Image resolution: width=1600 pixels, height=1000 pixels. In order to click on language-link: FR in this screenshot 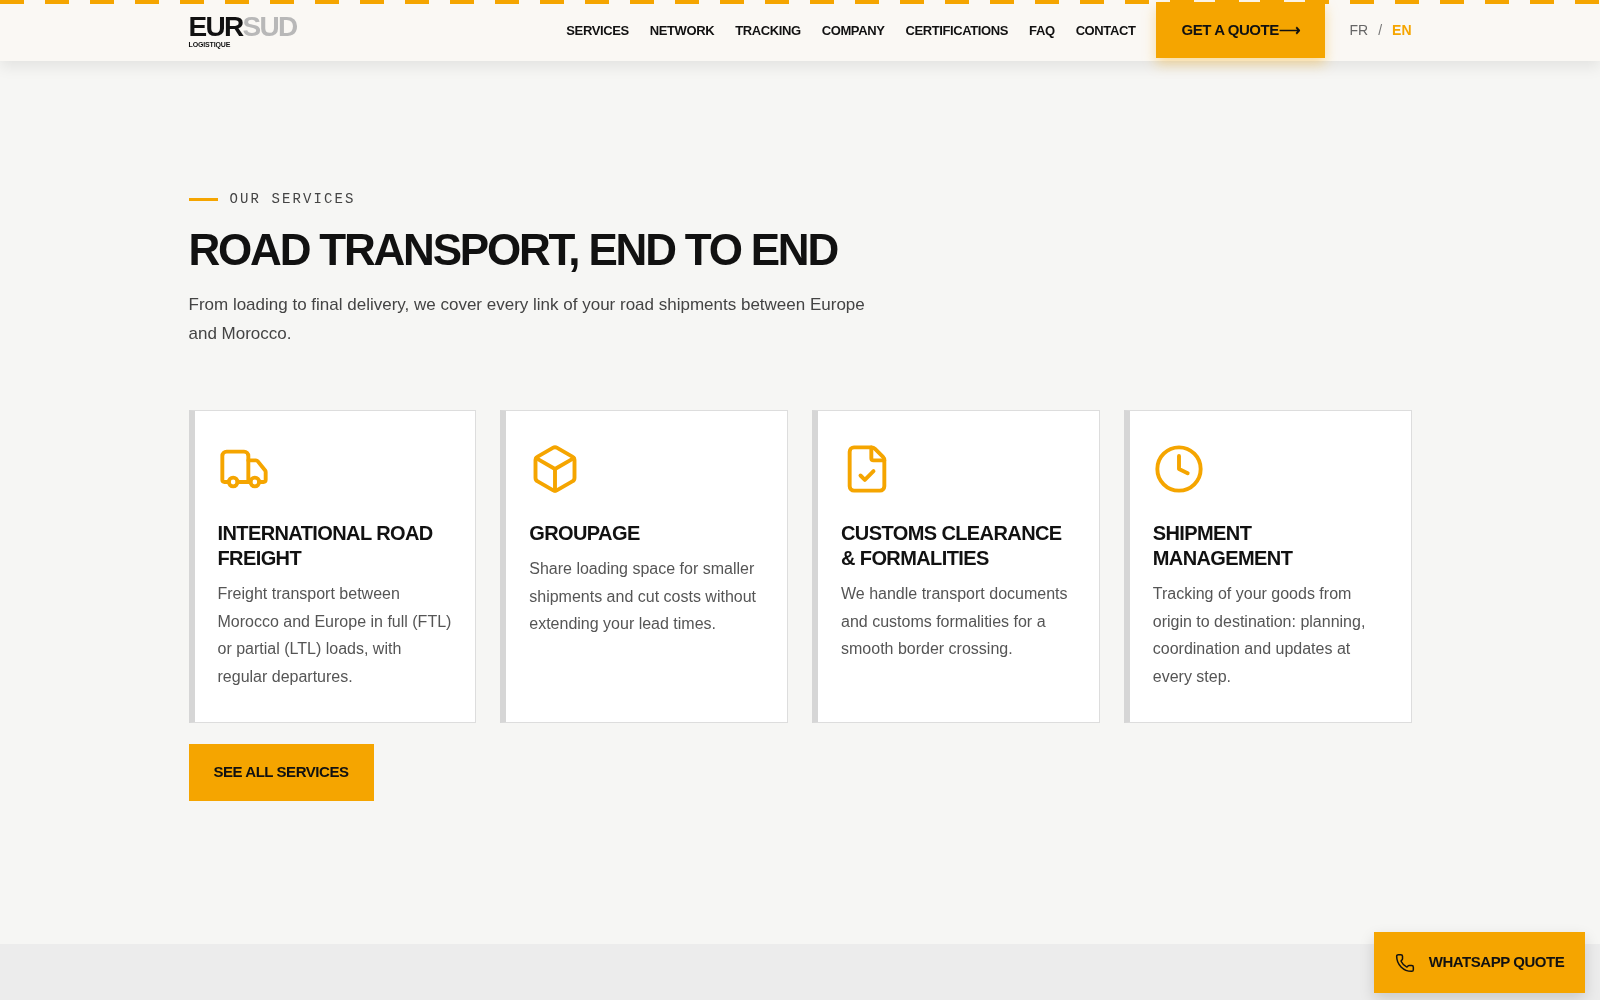, I will do `click(1359, 30)`.